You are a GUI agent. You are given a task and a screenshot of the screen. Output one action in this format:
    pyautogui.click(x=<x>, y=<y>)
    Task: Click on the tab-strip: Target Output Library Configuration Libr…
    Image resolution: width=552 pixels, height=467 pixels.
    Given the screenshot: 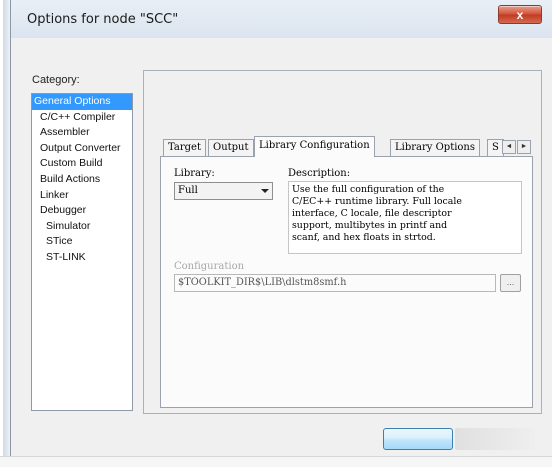 What is the action you would take?
    pyautogui.click(x=343, y=146)
    